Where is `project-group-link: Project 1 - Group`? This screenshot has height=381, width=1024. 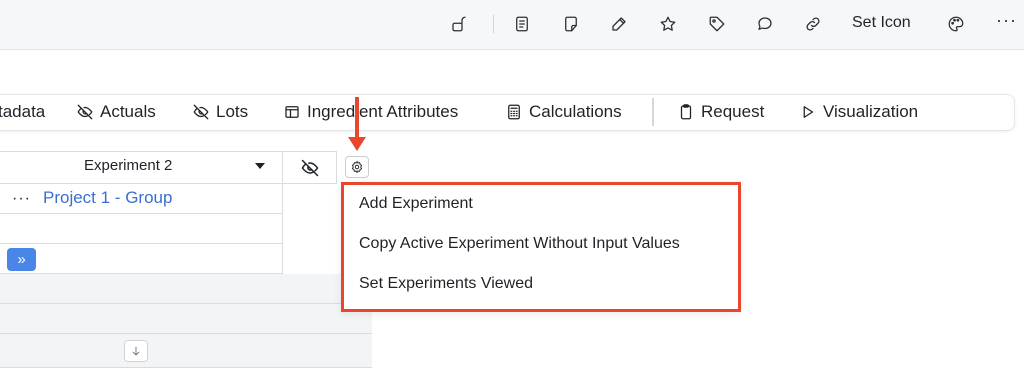
project-group-link: Project 1 - Group is located at coordinates (107, 198).